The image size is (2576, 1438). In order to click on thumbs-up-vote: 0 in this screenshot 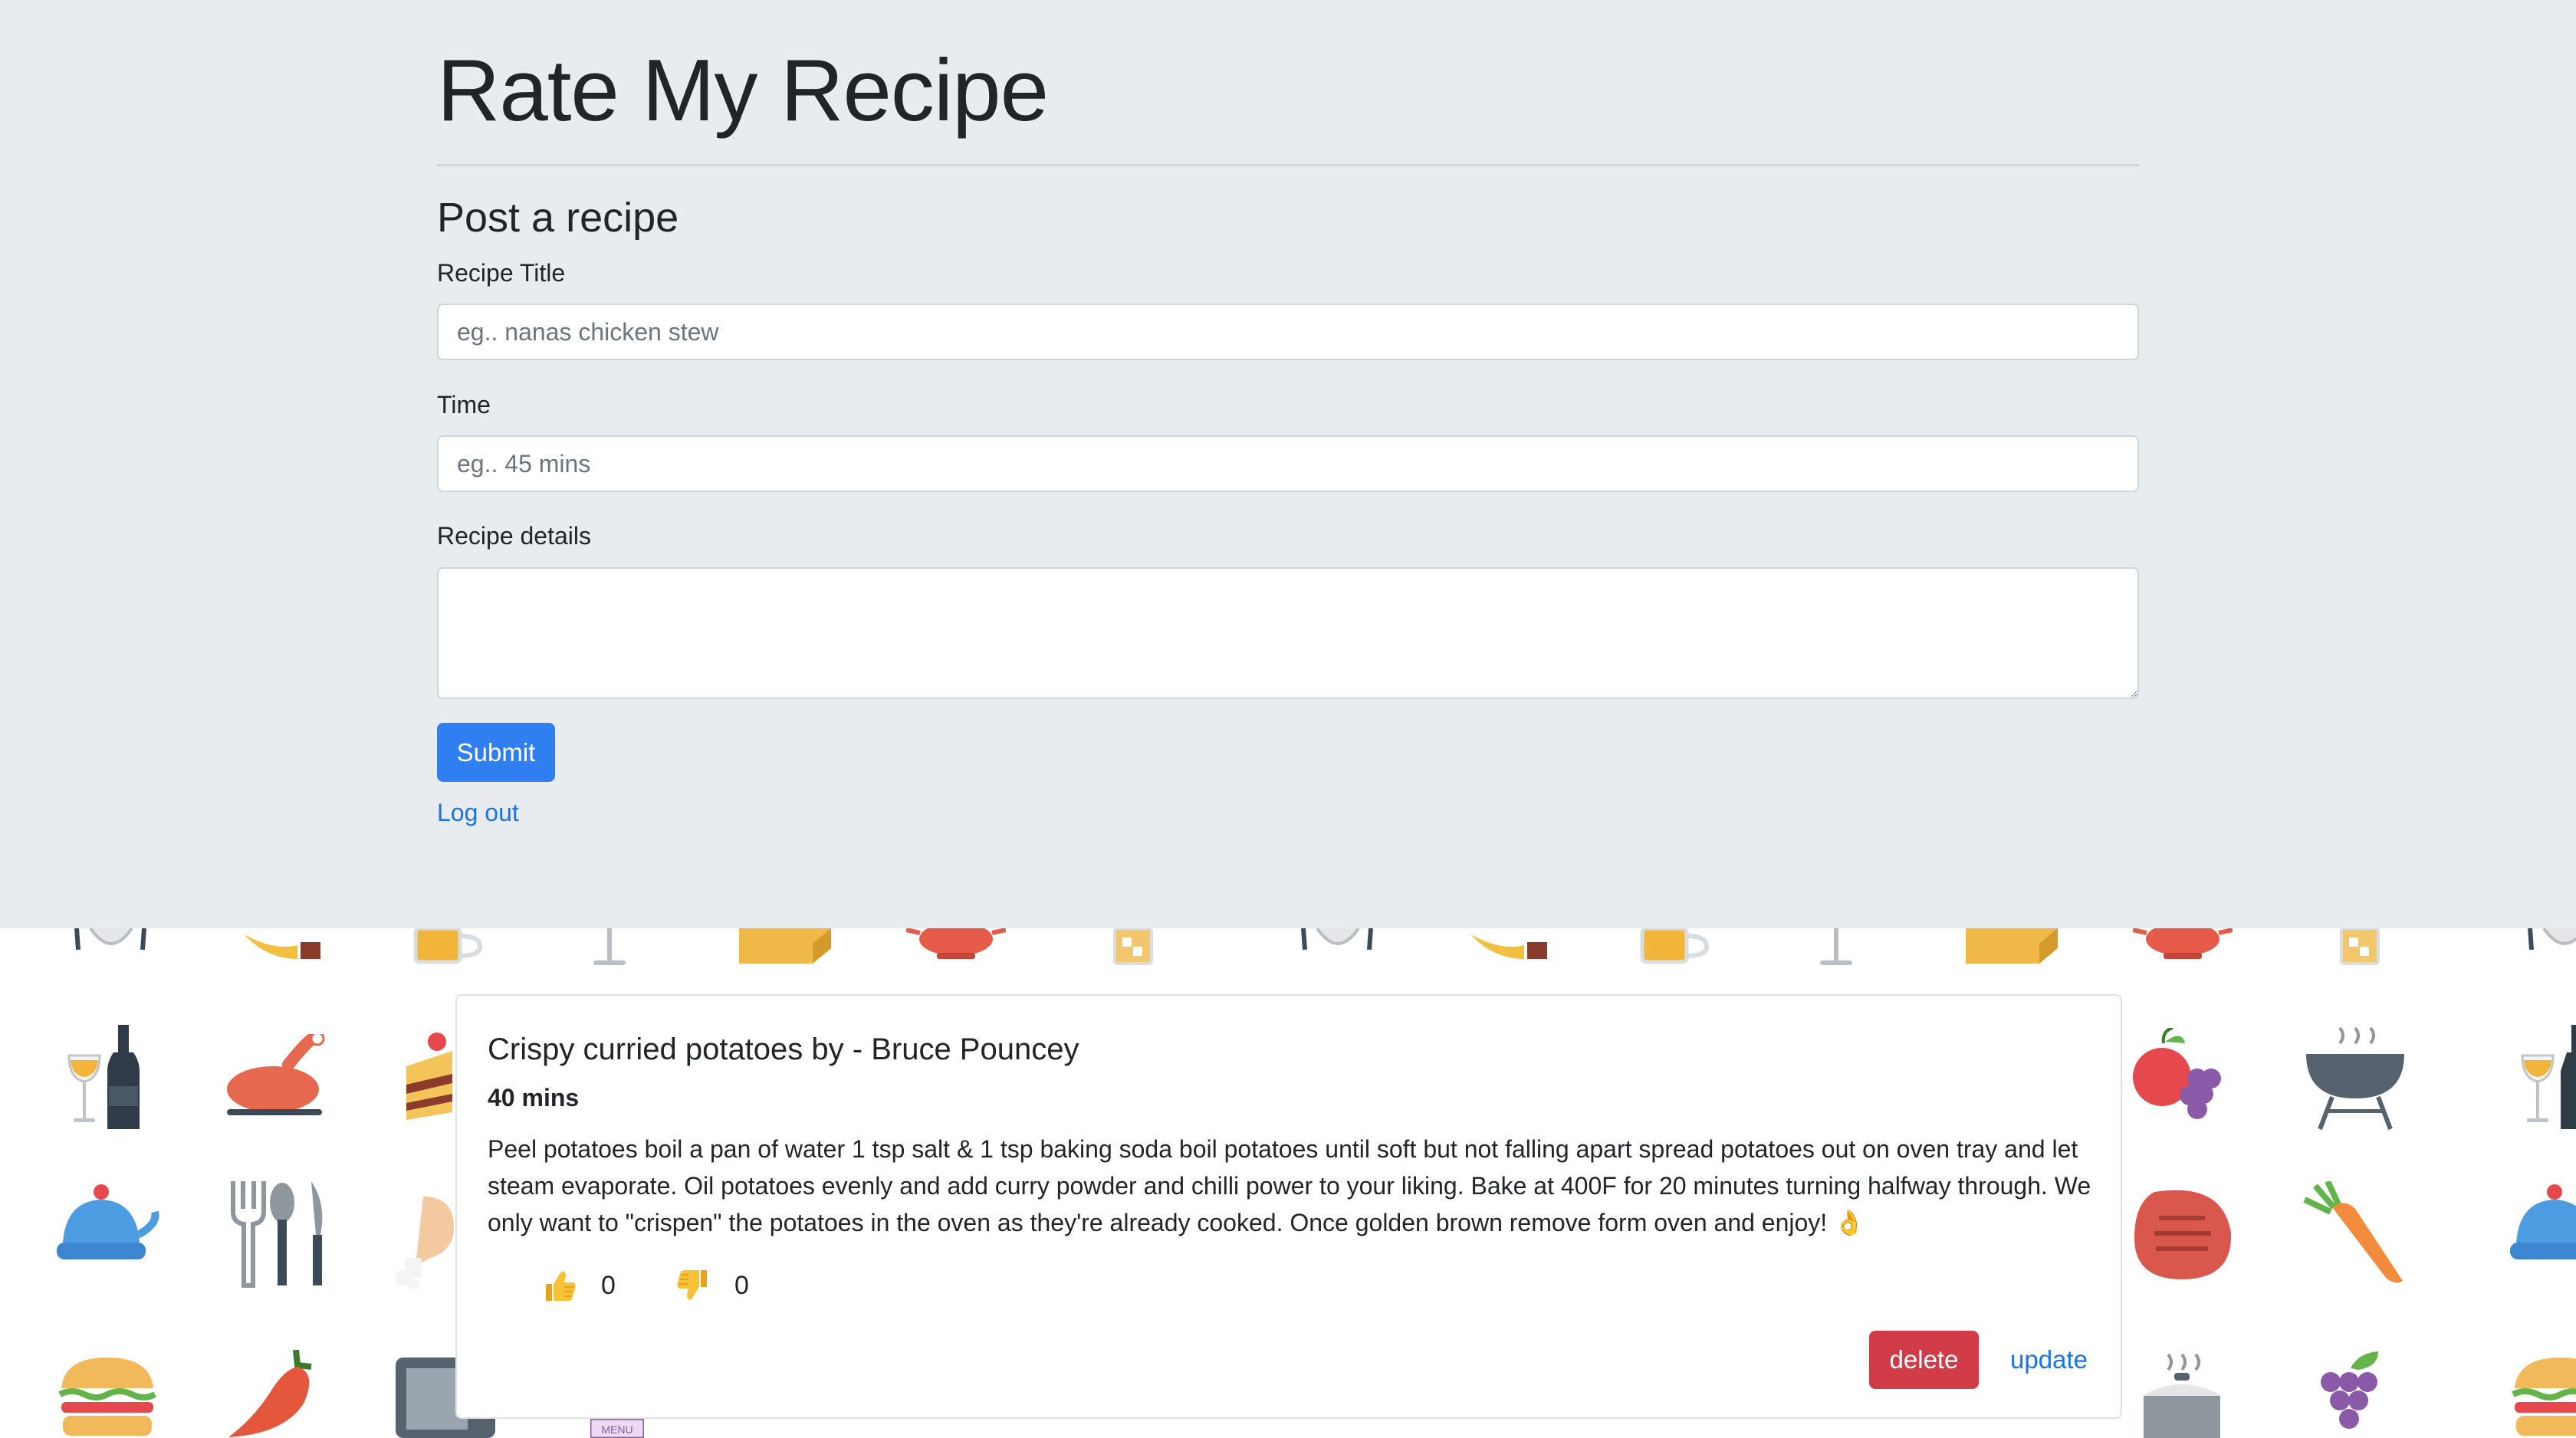, I will do `click(579, 1285)`.